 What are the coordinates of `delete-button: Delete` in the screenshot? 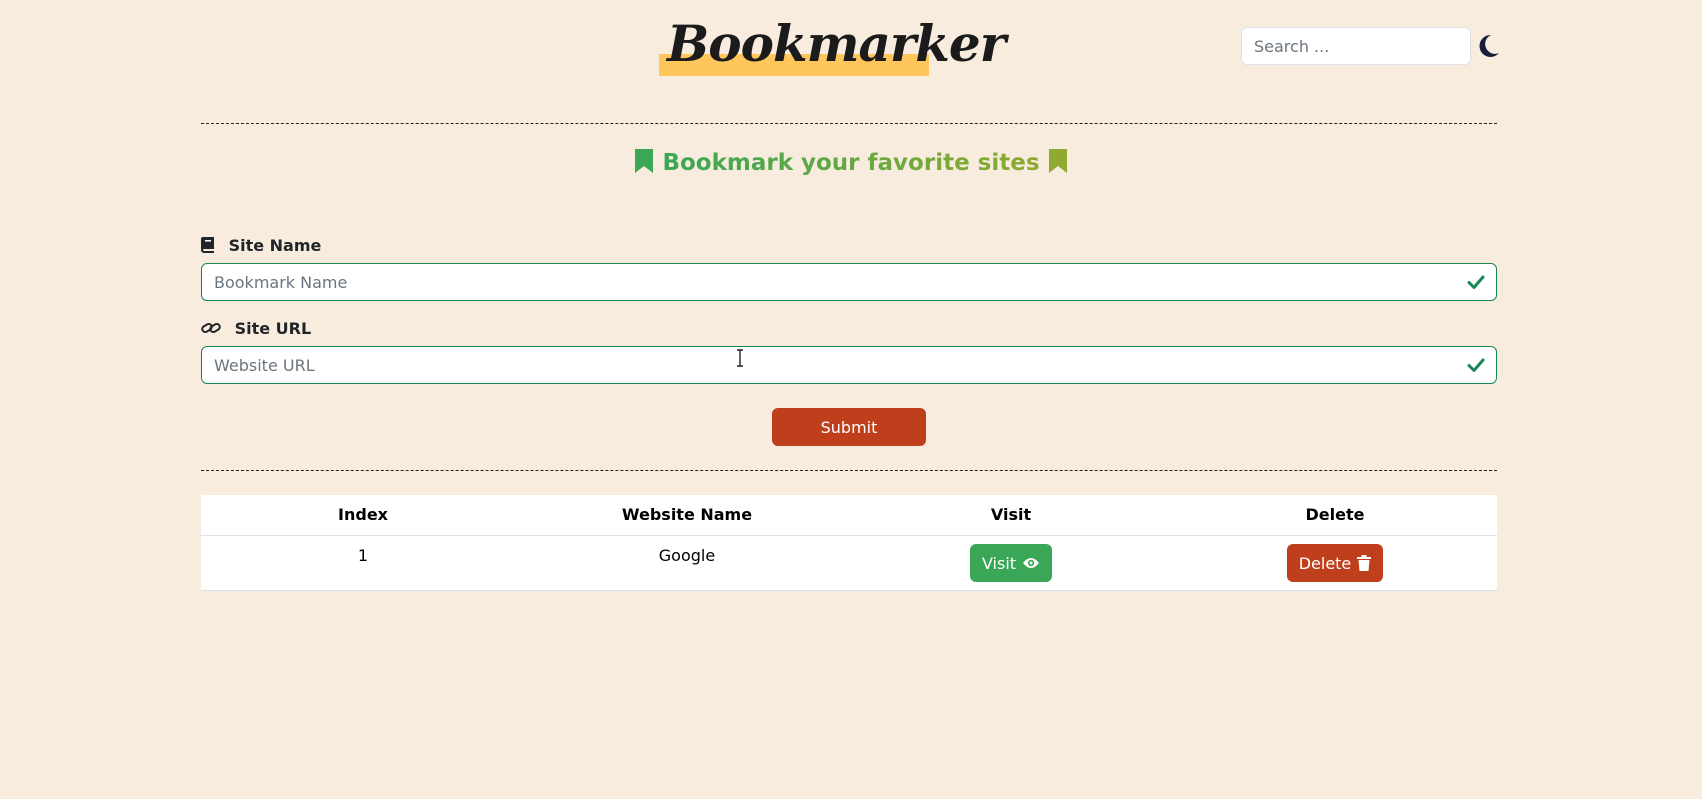 It's located at (1335, 563).